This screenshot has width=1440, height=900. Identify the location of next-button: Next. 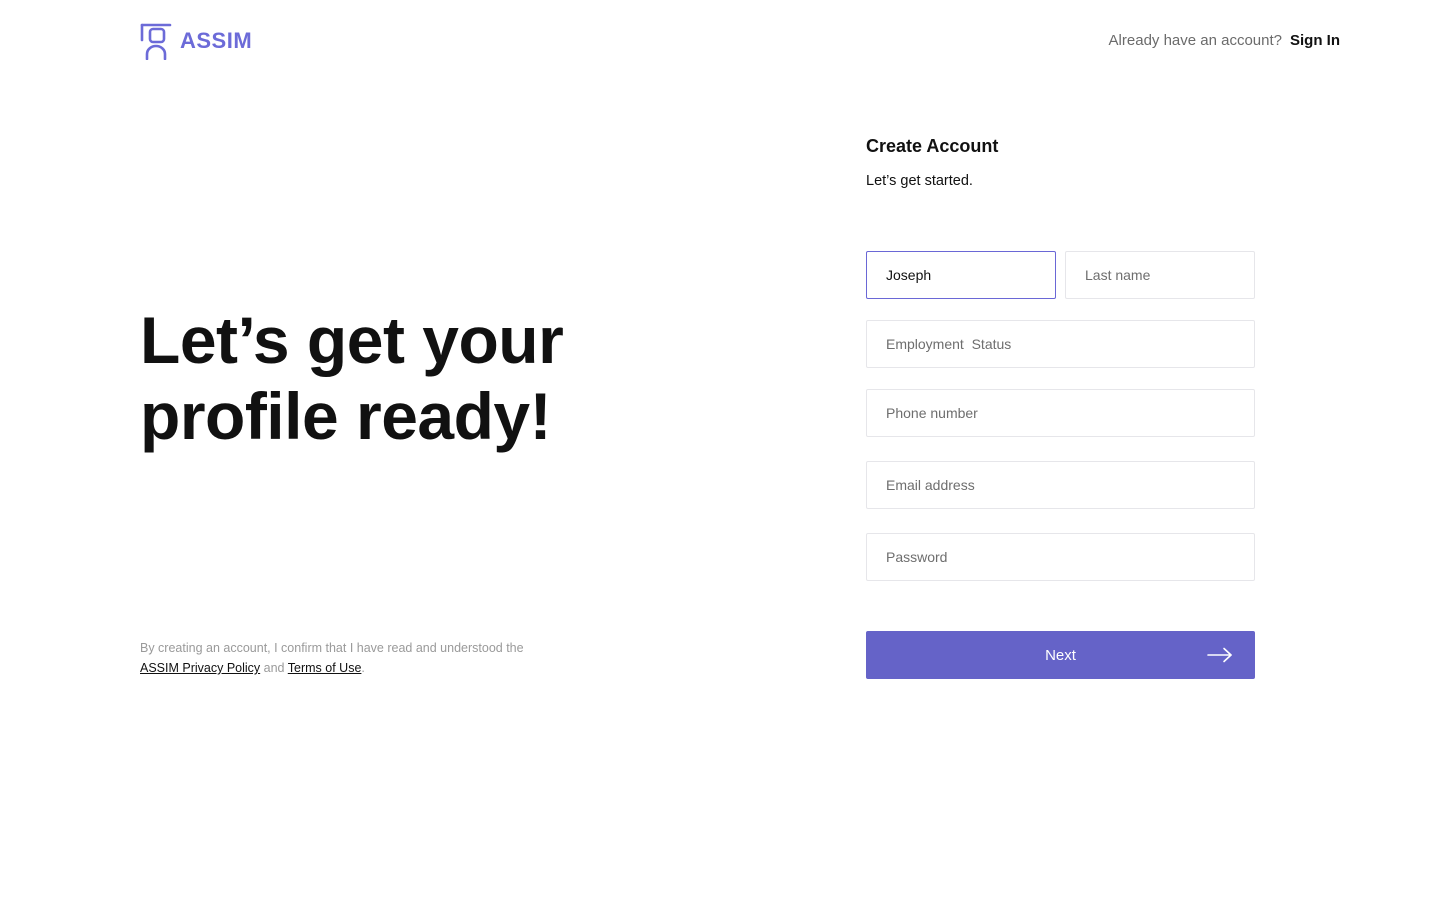
(1060, 655).